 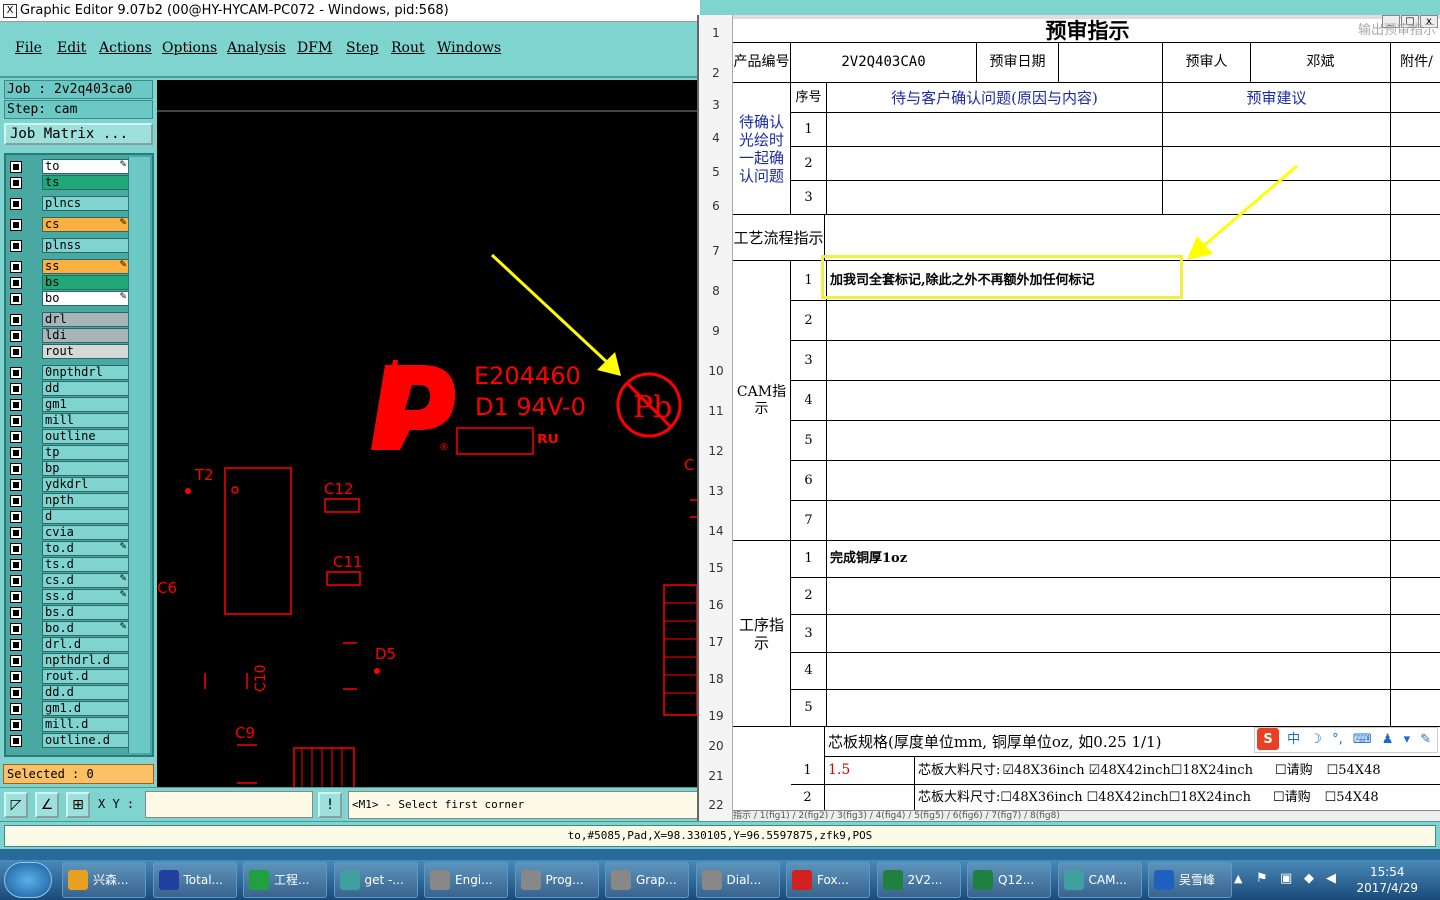 I want to click on row-header: 2, so click(x=716, y=73).